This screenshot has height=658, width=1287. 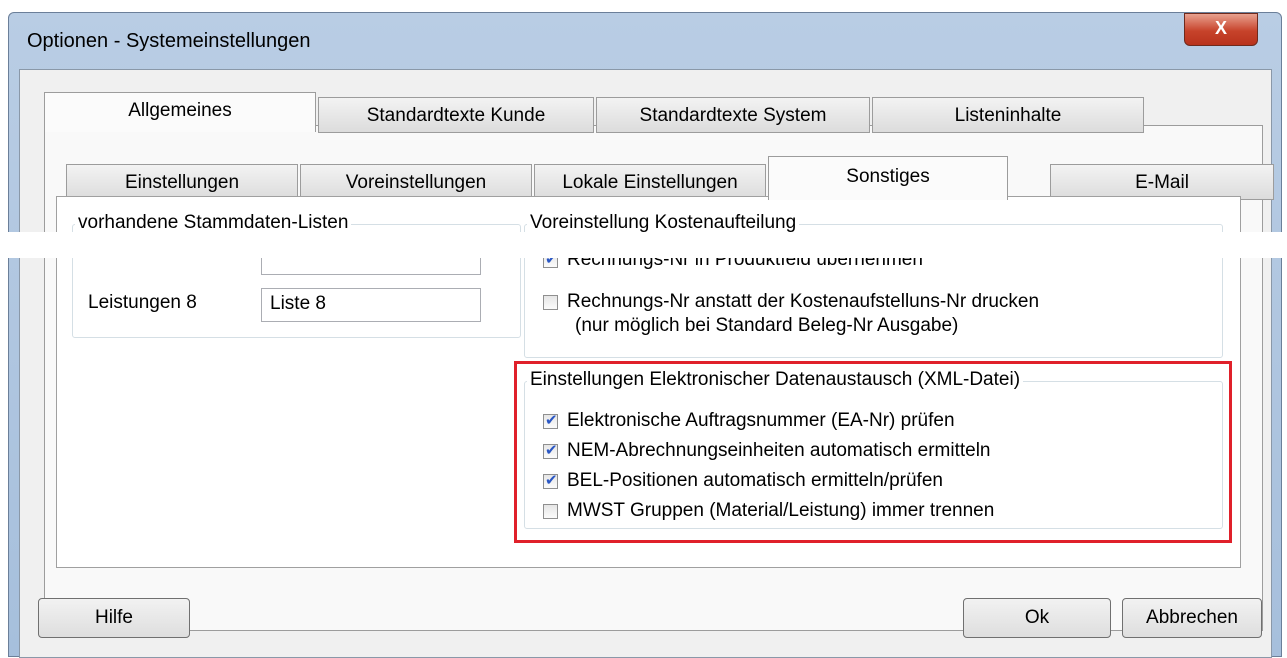 What do you see at coordinates (169, 41) in the screenshot?
I see `window-title: Optionen - Systemeinstellungen` at bounding box center [169, 41].